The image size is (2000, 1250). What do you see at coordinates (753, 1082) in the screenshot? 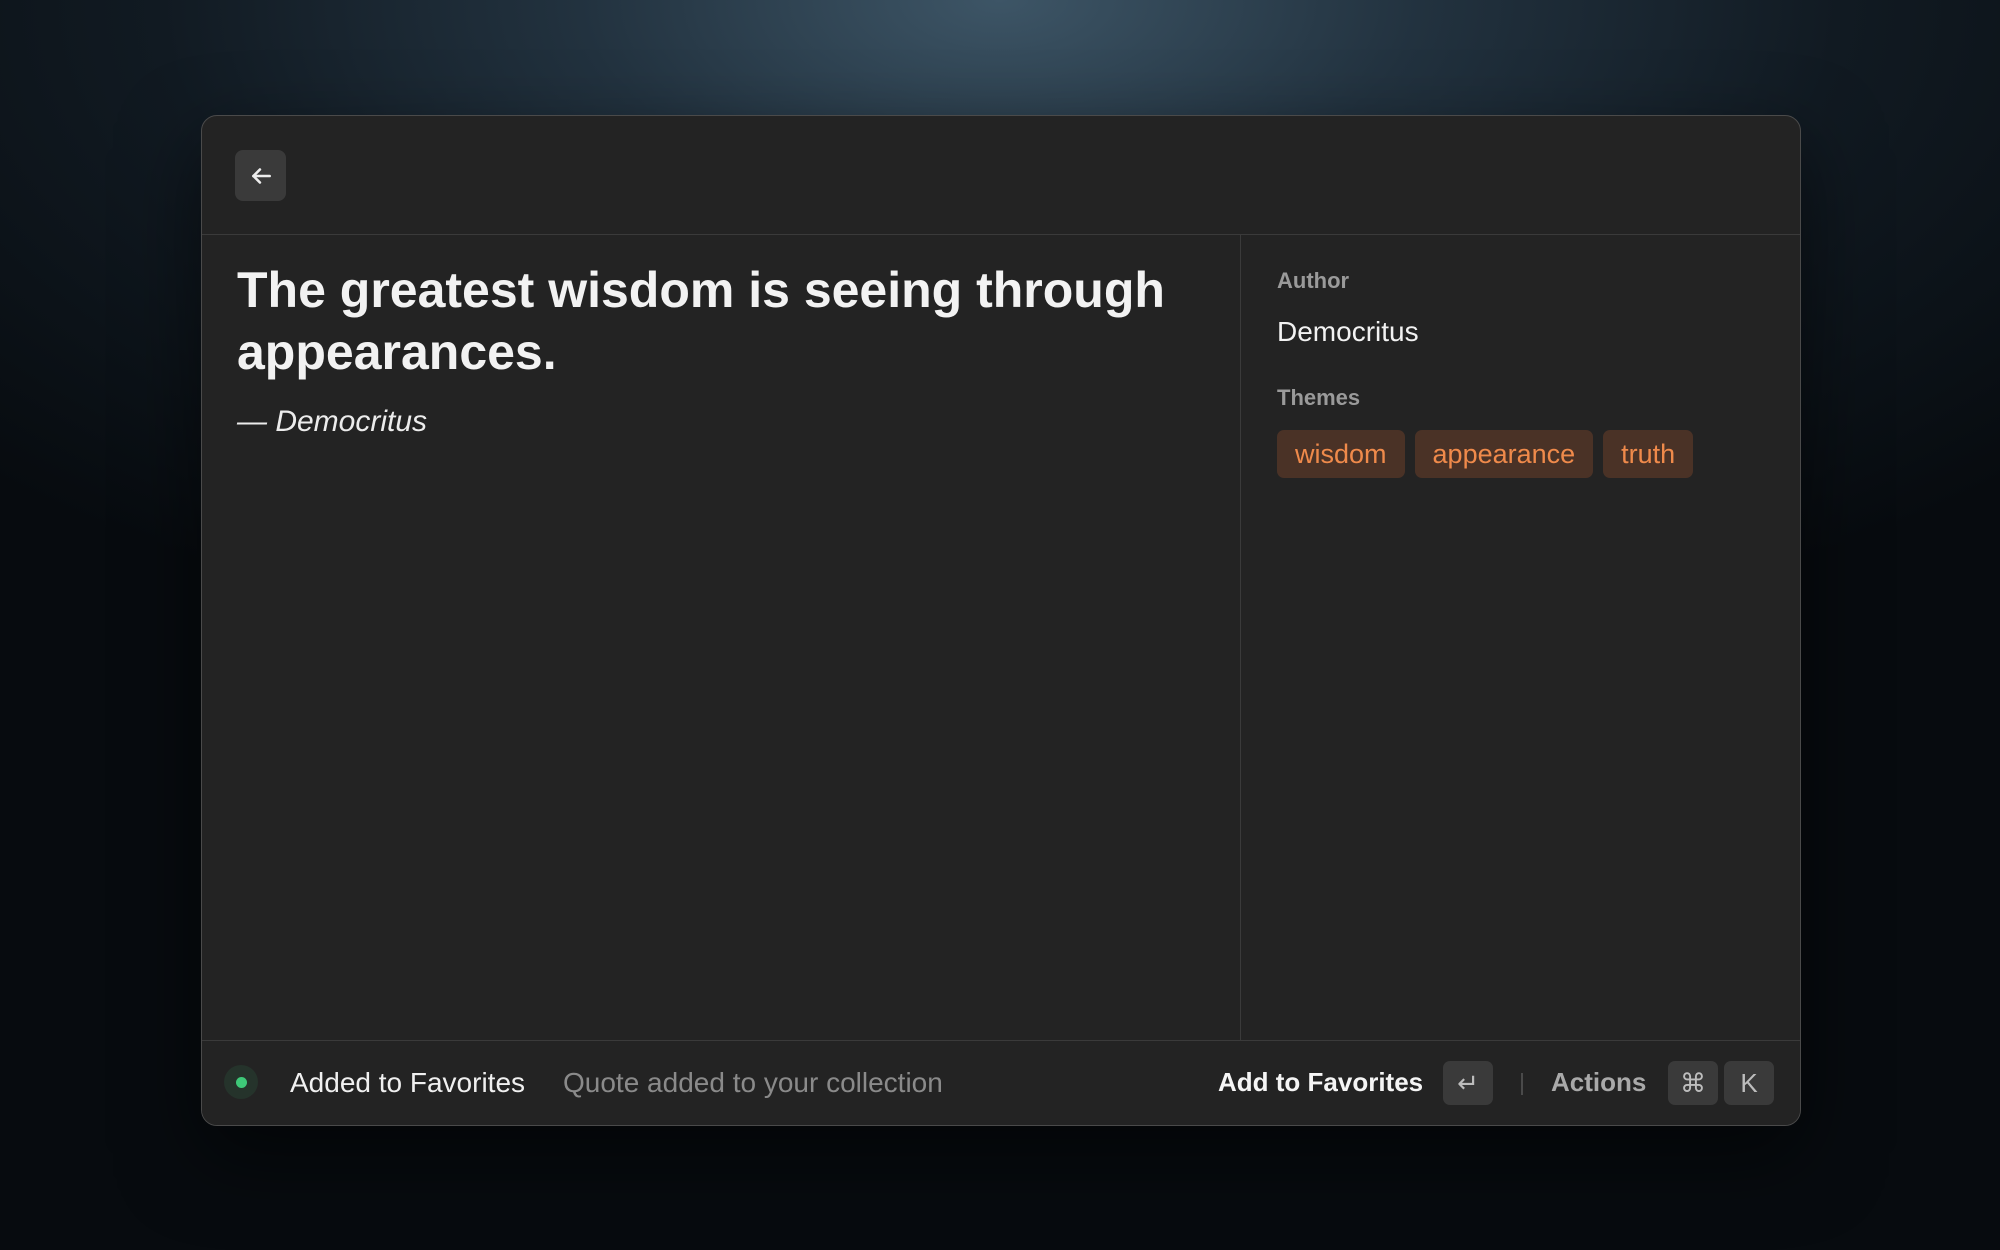
I see `toast-subtitle: Quote added to your collection` at bounding box center [753, 1082].